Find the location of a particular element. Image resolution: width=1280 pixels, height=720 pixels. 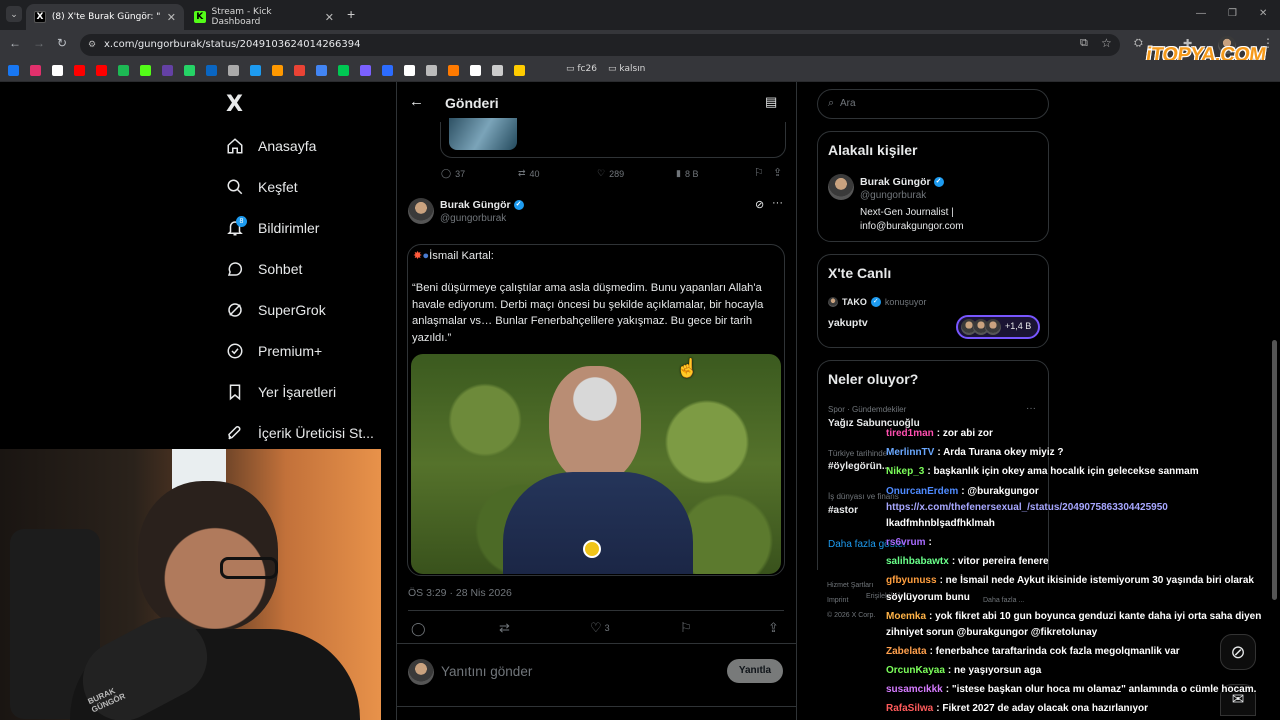

related-name: Burak Güngör ✓ is located at coordinates (902, 182).